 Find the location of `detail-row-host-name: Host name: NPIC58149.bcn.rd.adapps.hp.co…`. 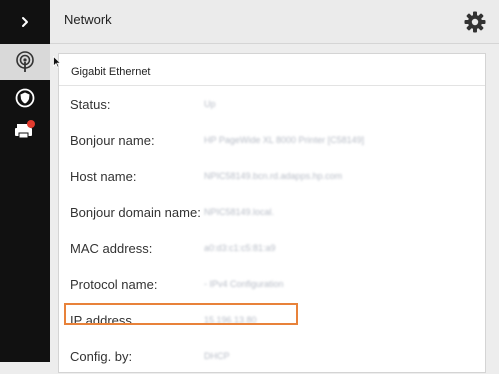

detail-row-host-name: Host name: NPIC58149.bcn.rd.adapps.hp.co… is located at coordinates (272, 176).